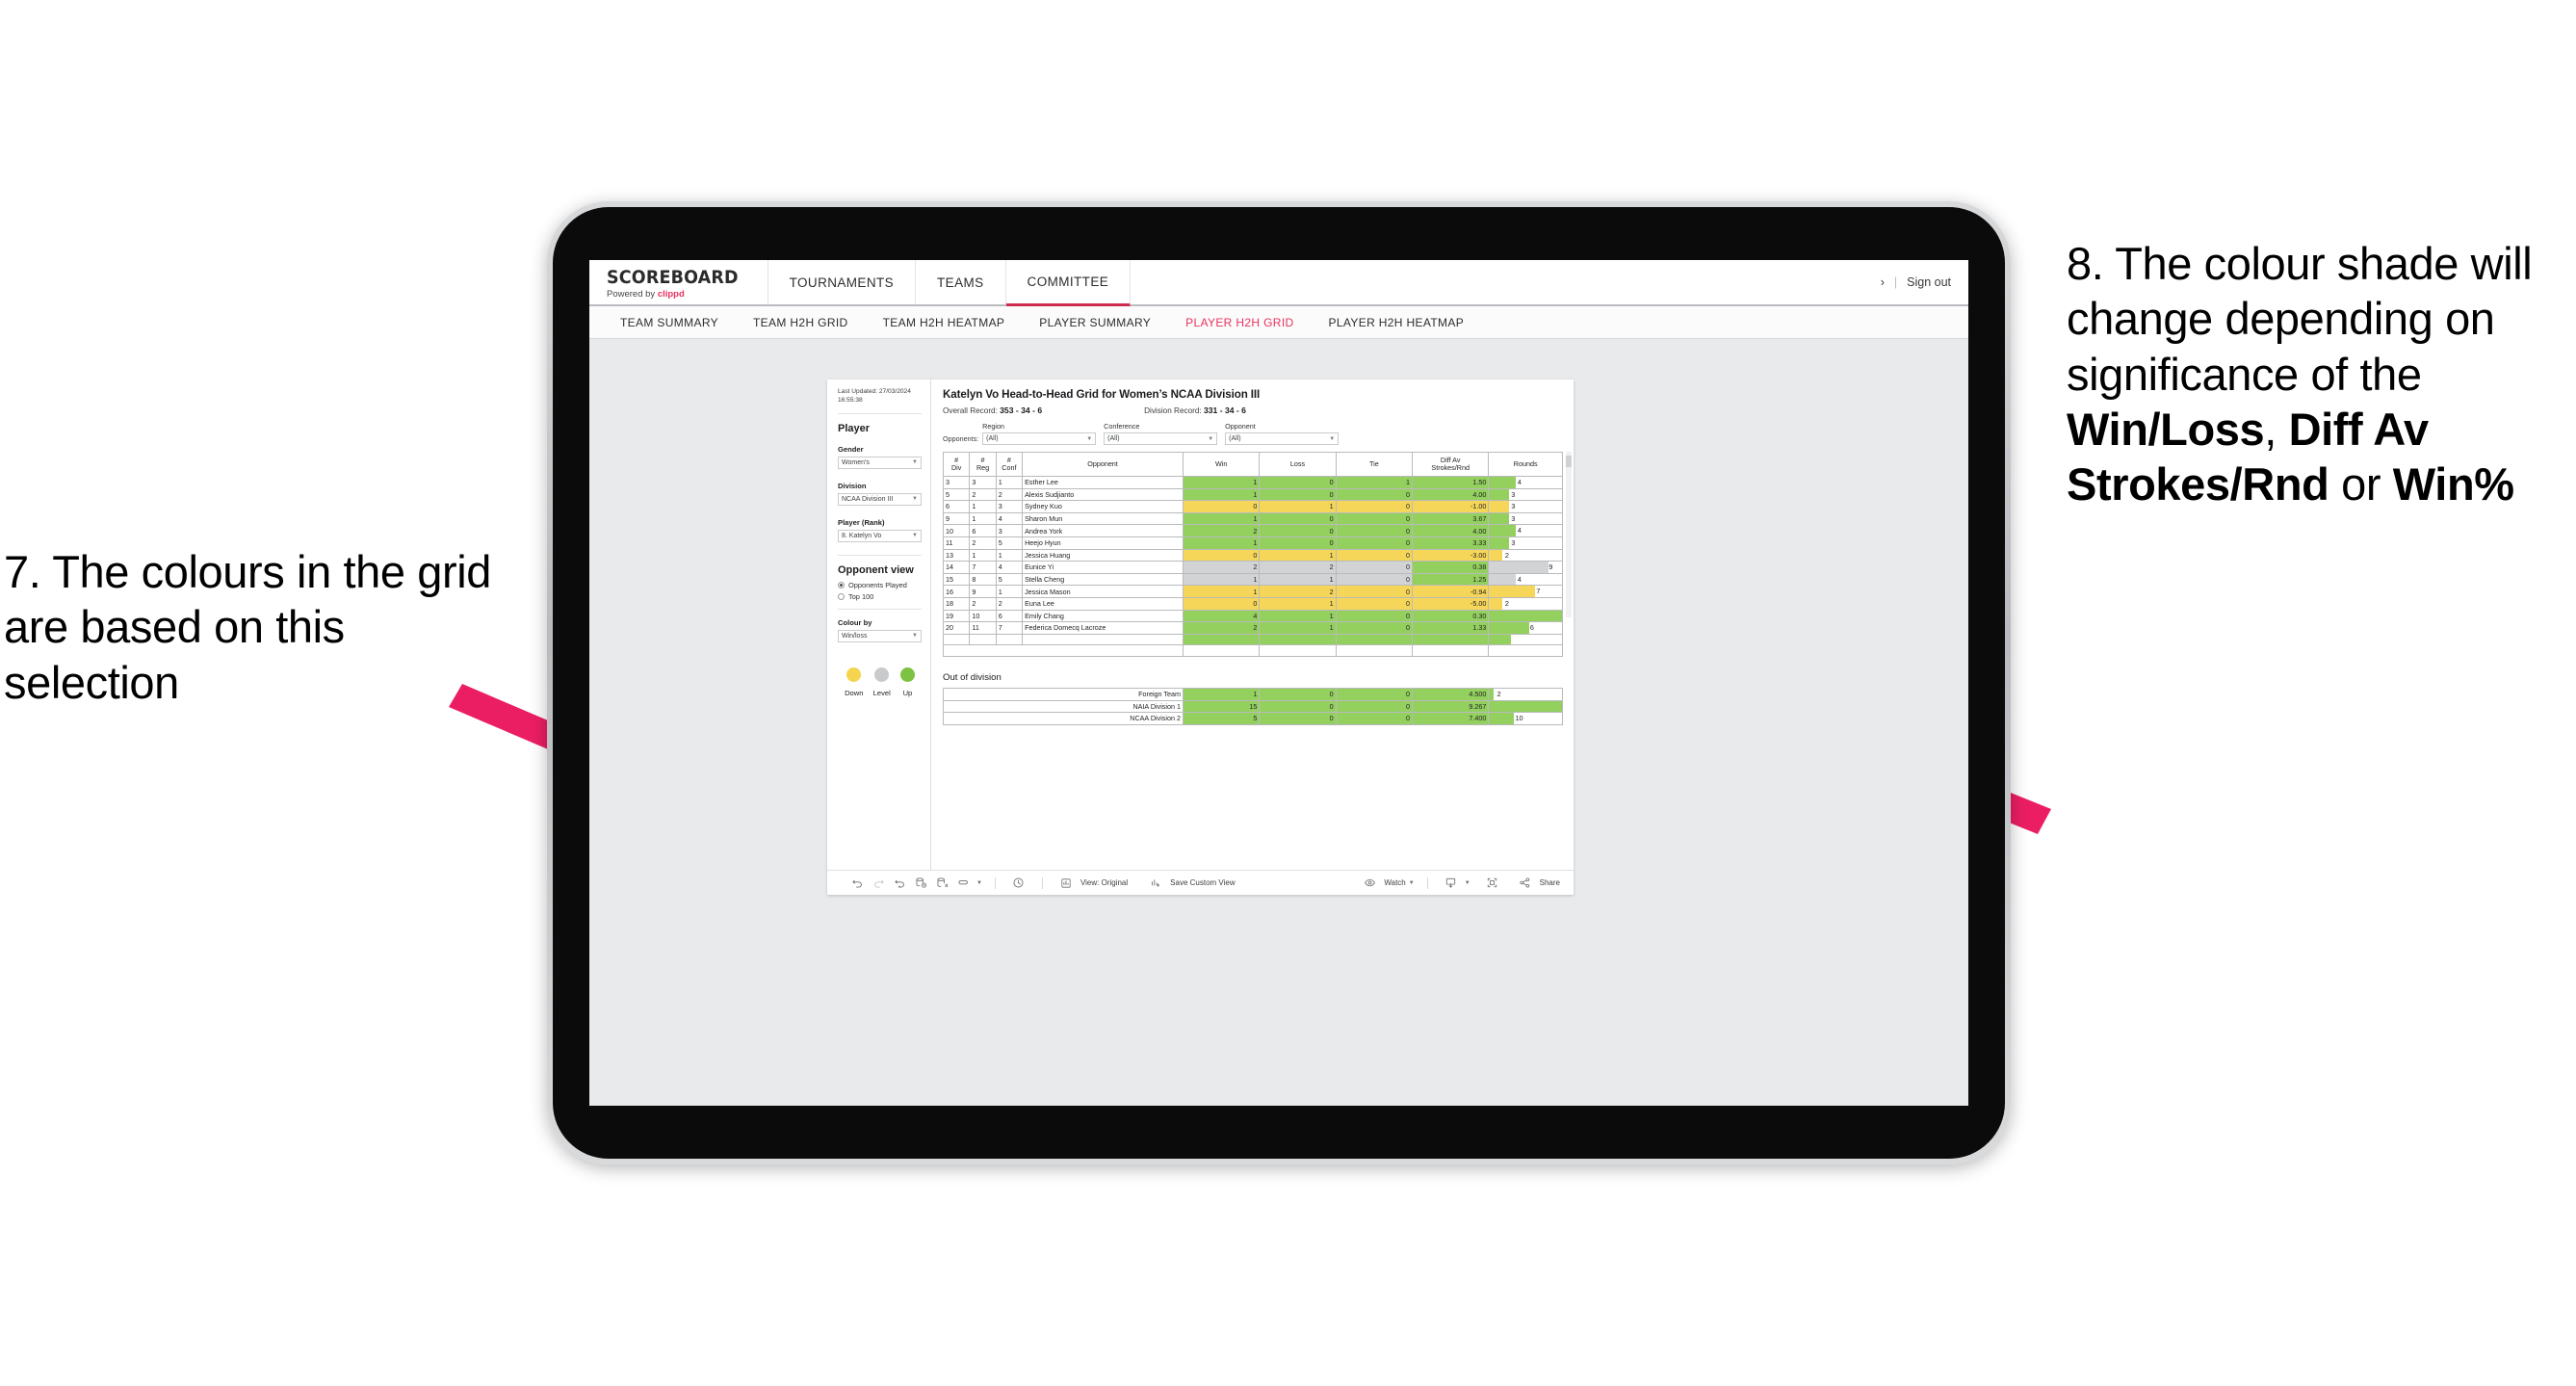 The image size is (2576, 1386). I want to click on table-row: 19106Emily Chang4100.3011, so click(1252, 616).